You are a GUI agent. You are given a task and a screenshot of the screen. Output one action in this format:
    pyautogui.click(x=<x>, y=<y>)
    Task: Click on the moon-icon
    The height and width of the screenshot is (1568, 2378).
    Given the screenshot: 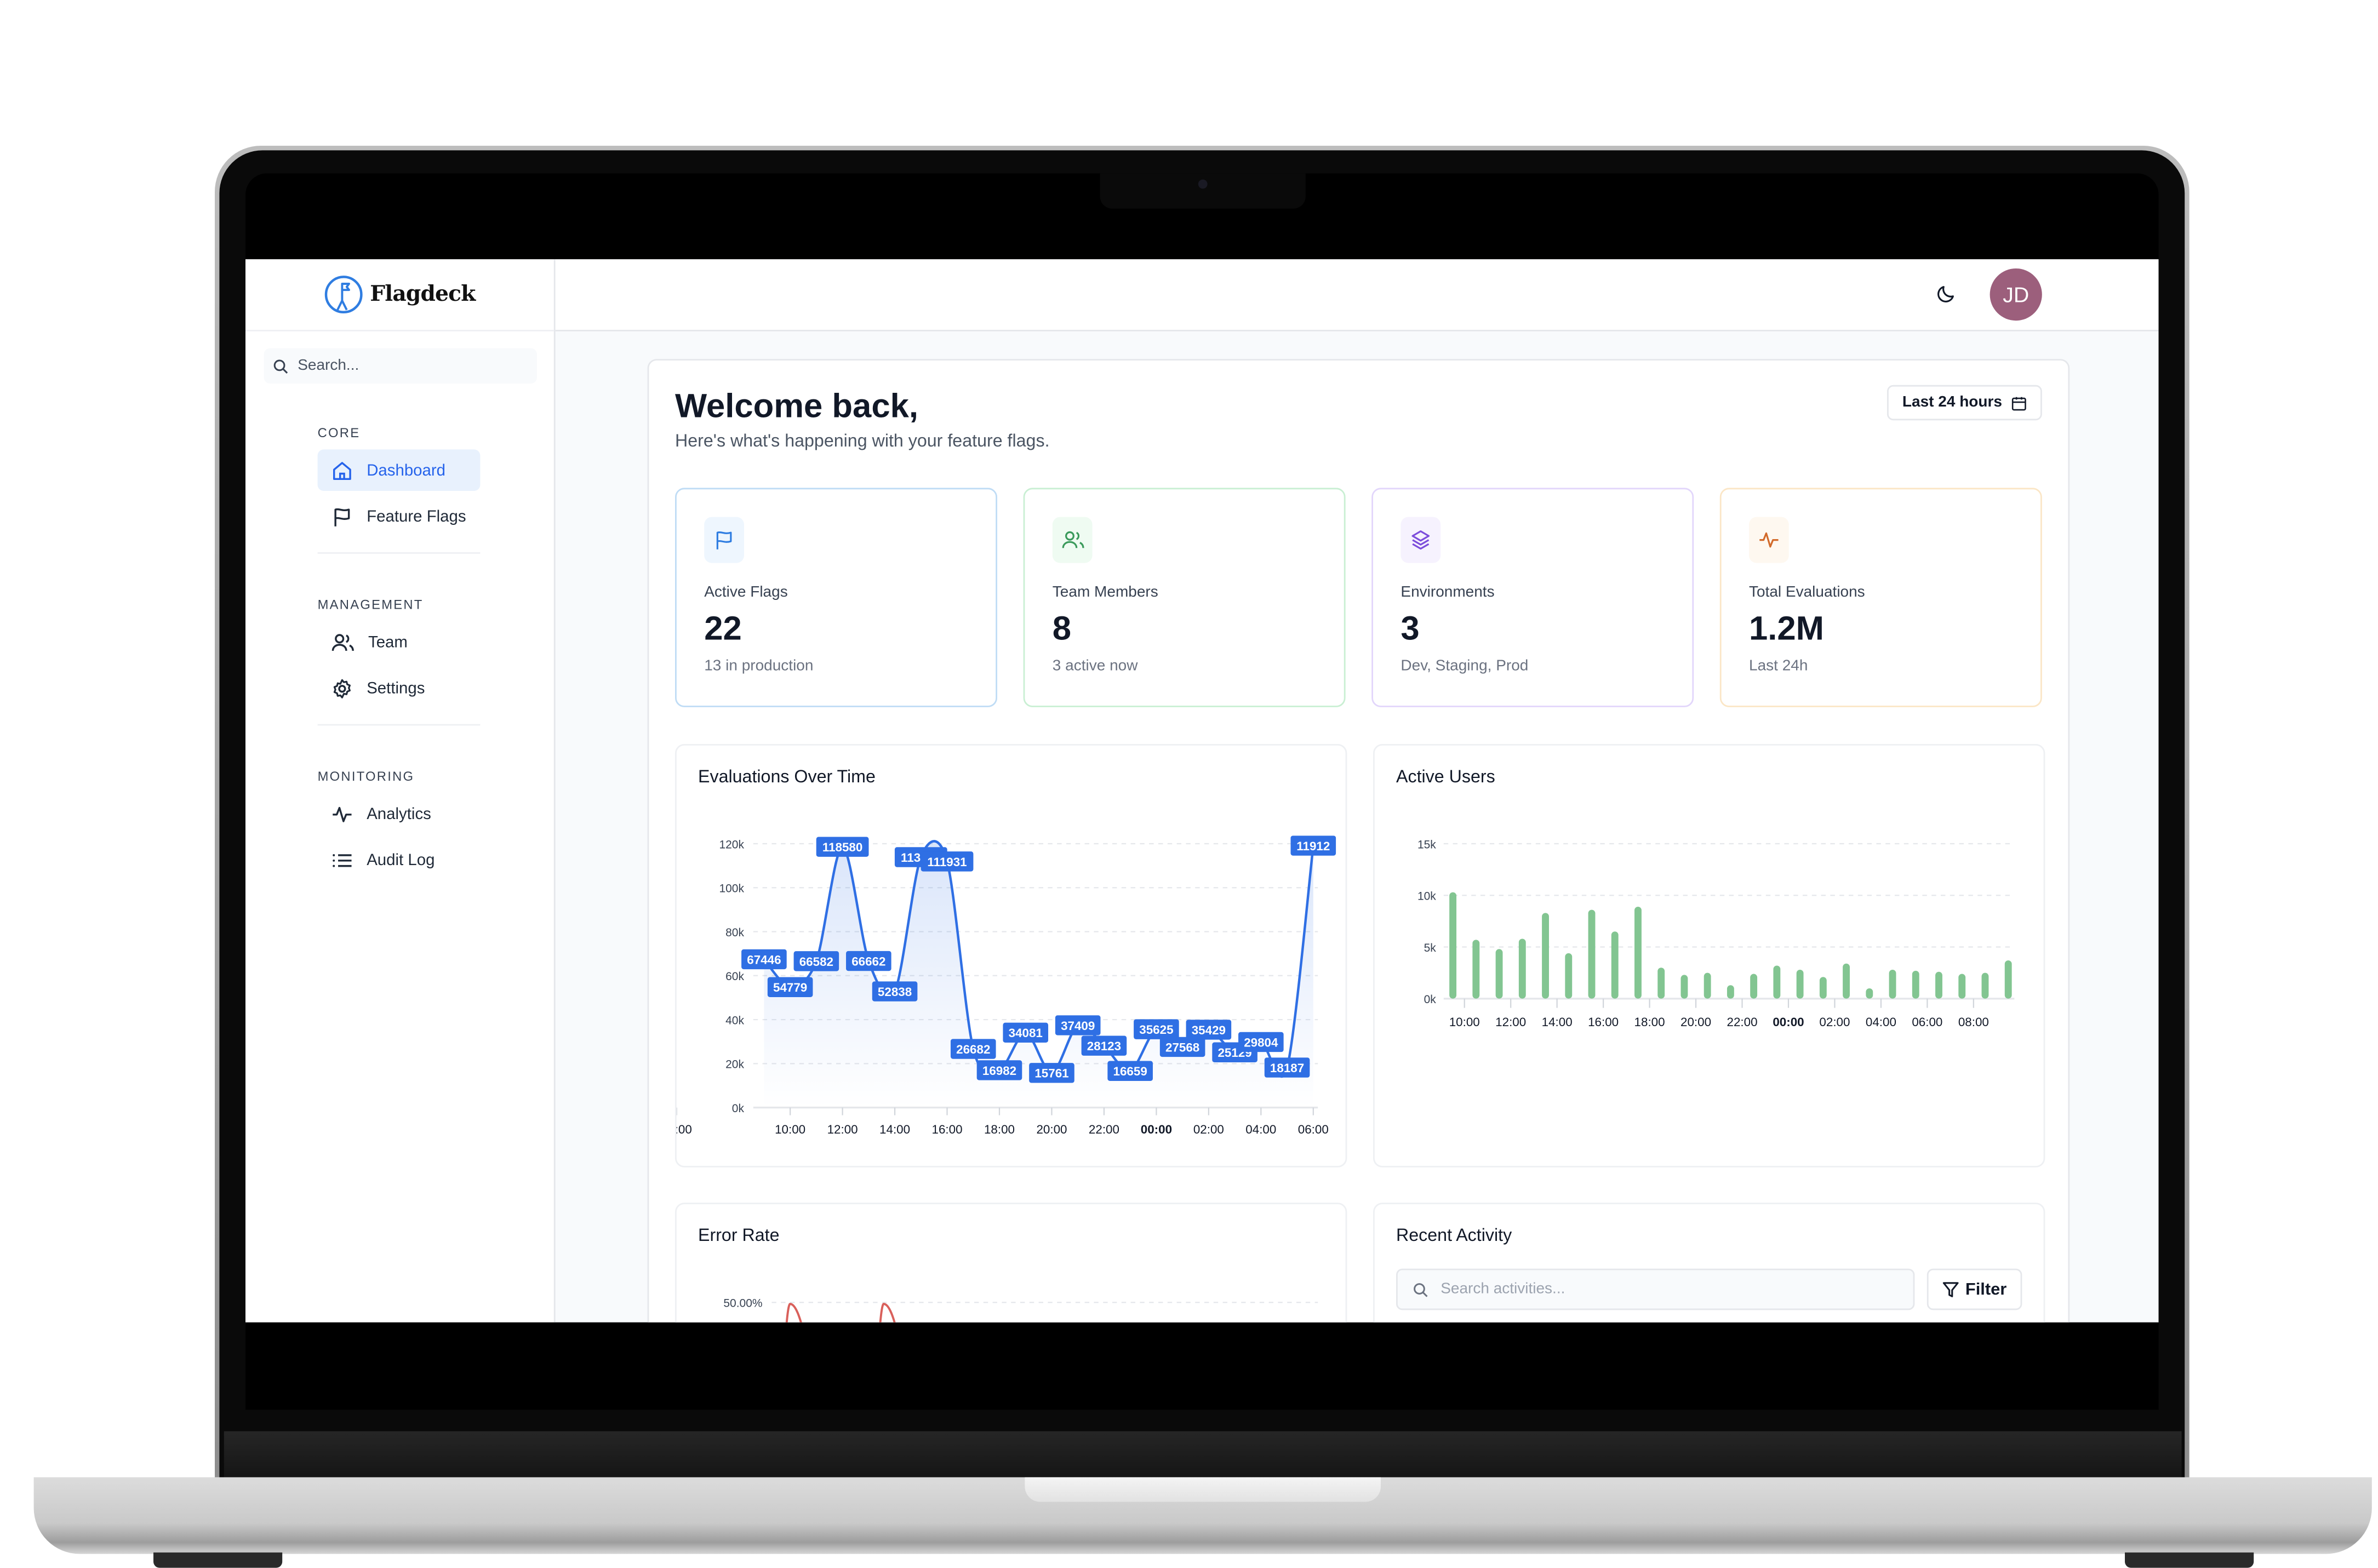 What is the action you would take?
    pyautogui.click(x=1946, y=294)
    